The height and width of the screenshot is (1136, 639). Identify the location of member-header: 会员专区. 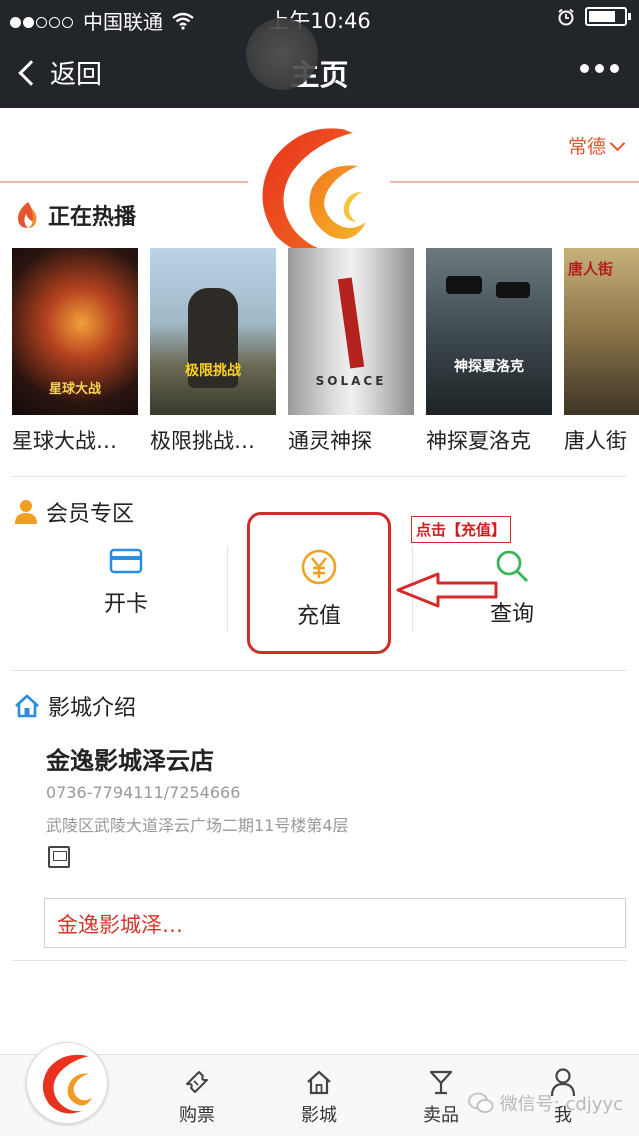
(74, 512).